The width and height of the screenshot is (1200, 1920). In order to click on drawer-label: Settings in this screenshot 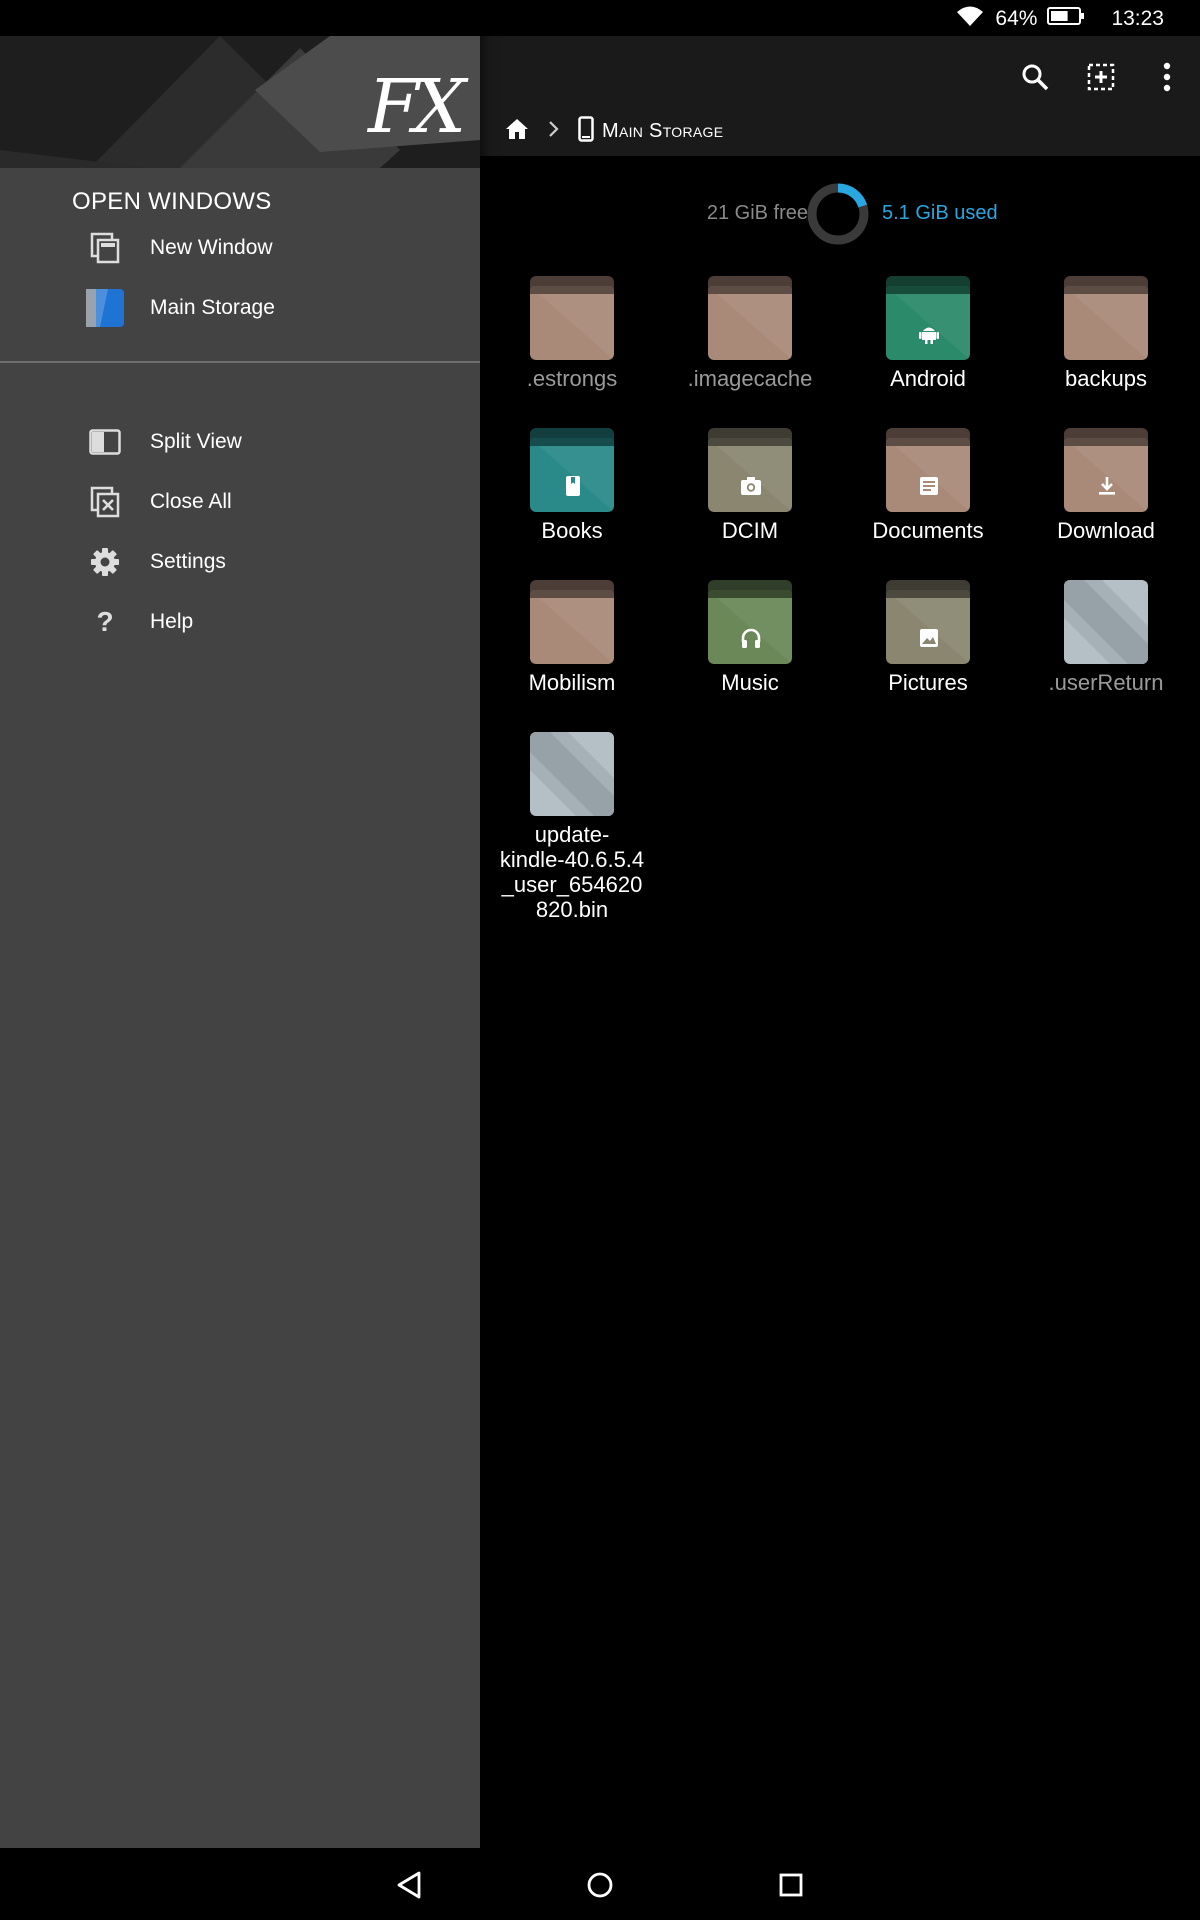, I will do `click(188, 561)`.